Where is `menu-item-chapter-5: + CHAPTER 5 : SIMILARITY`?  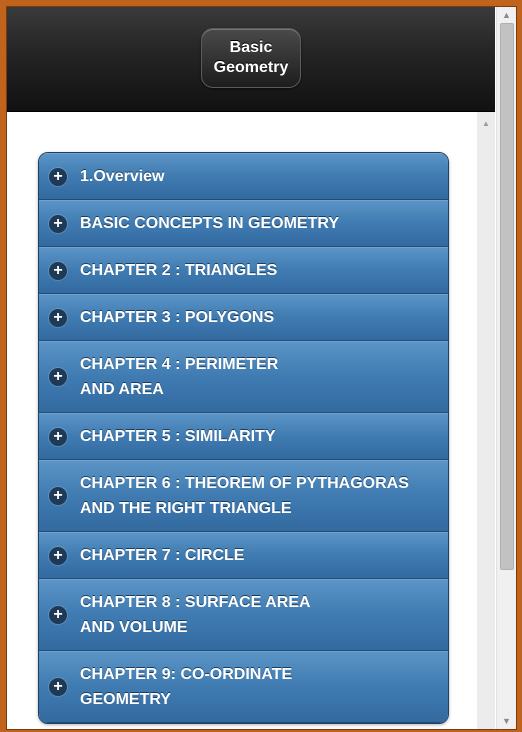
menu-item-chapter-5: + CHAPTER 5 : SIMILARITY is located at coordinates (243, 436).